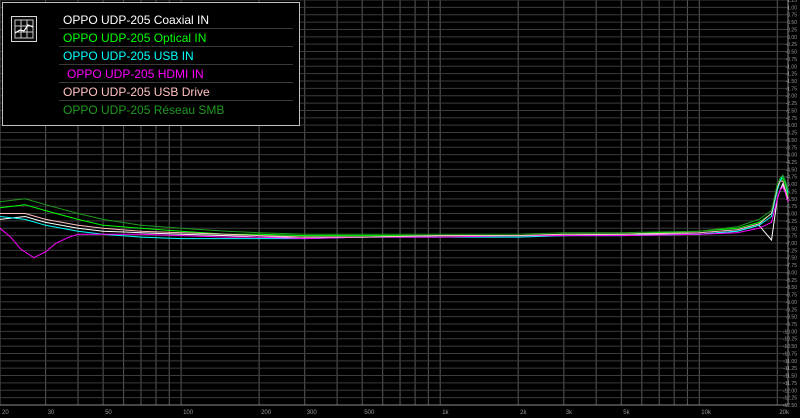  I want to click on x-tick-label: 3k, so click(569, 413).